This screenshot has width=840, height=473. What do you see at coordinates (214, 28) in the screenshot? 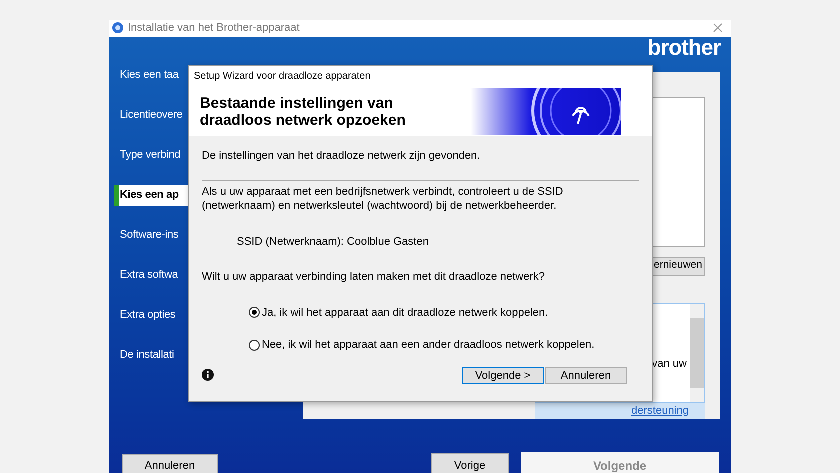
I see `window-title: Installatie van het Brother-apparaat` at bounding box center [214, 28].